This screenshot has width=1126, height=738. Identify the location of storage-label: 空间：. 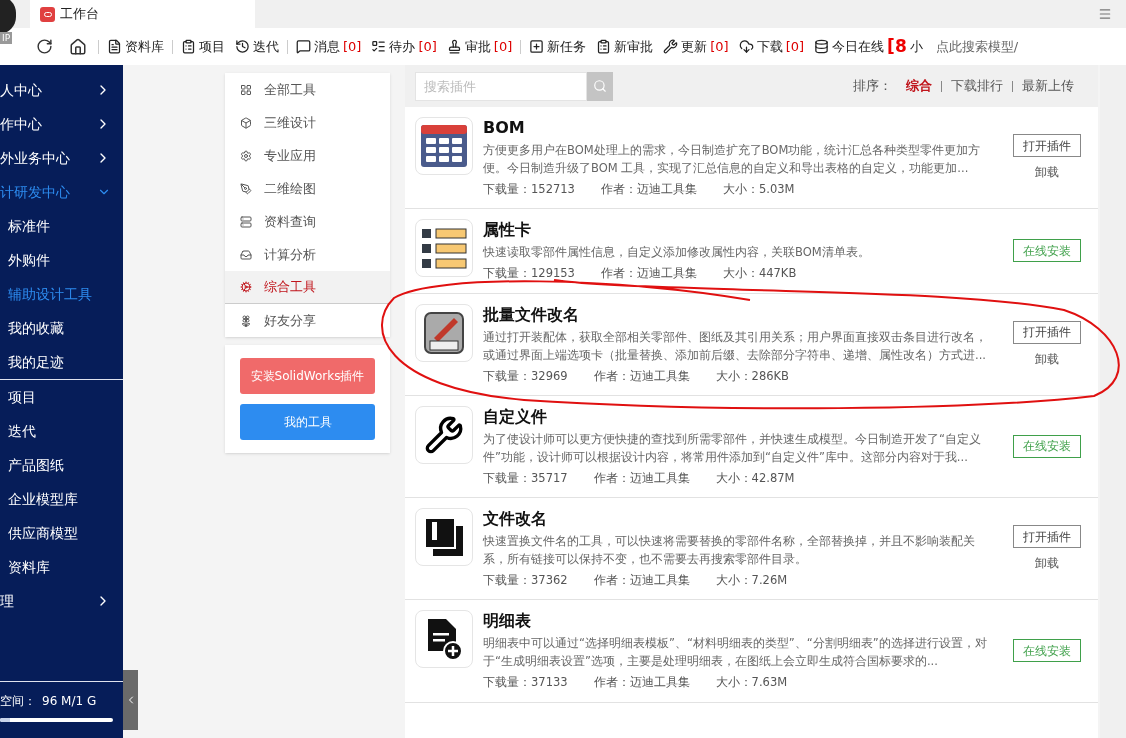
(18, 701).